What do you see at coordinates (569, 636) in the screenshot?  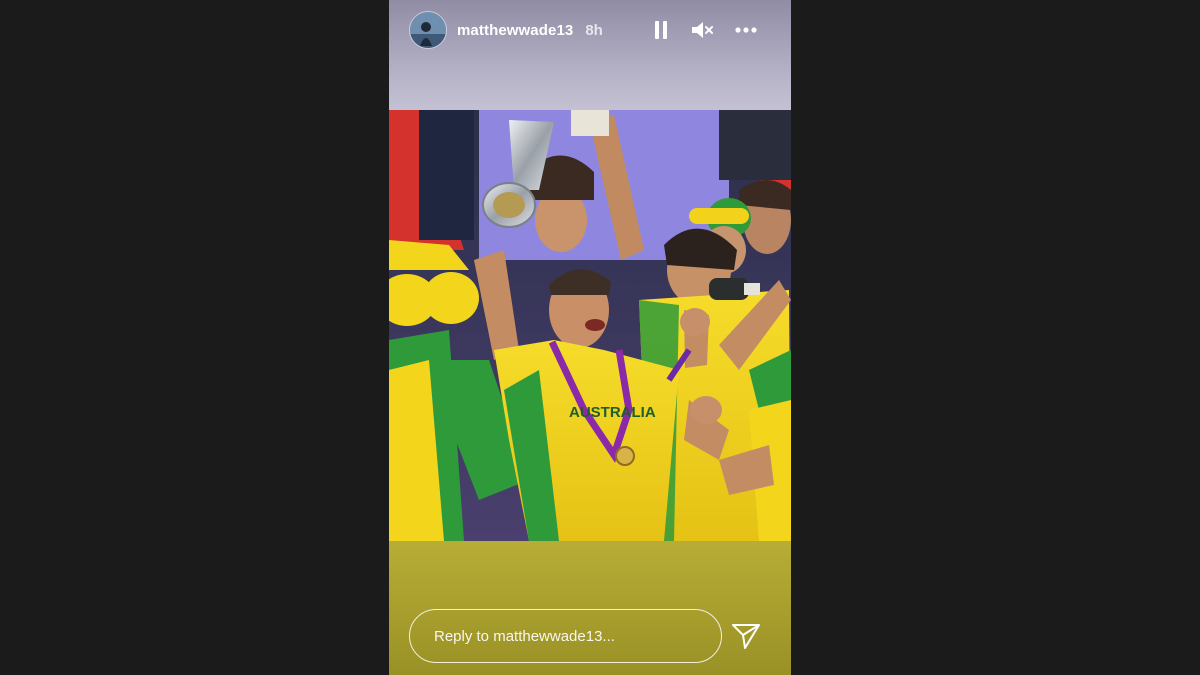 I see `reply-input` at bounding box center [569, 636].